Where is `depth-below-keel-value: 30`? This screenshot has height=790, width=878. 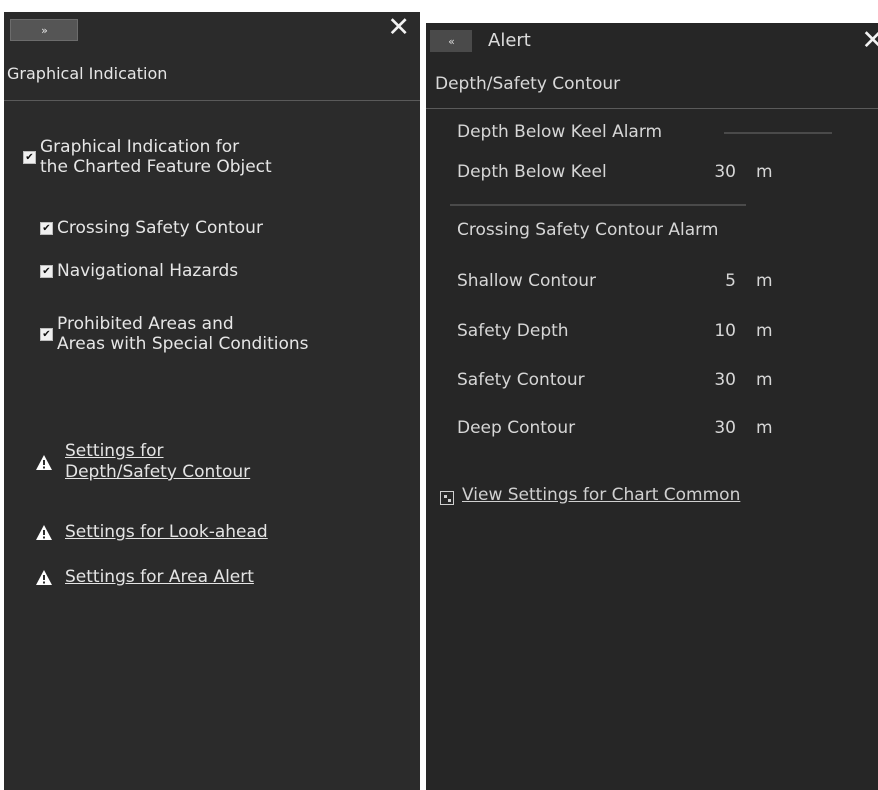 depth-below-keel-value: 30 is located at coordinates (712, 172).